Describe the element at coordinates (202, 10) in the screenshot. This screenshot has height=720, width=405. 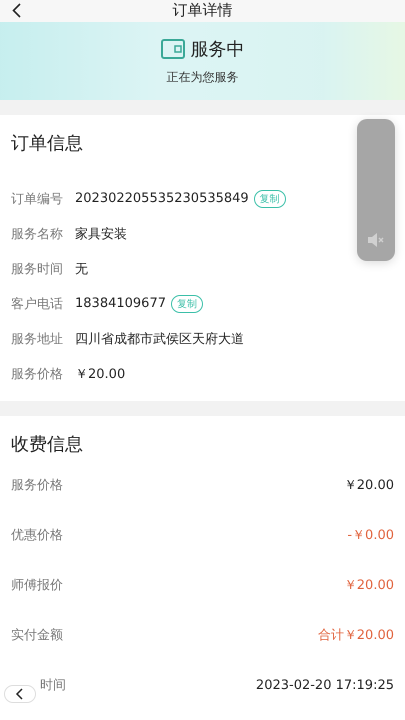
I see `page-title: 订单详情` at that location.